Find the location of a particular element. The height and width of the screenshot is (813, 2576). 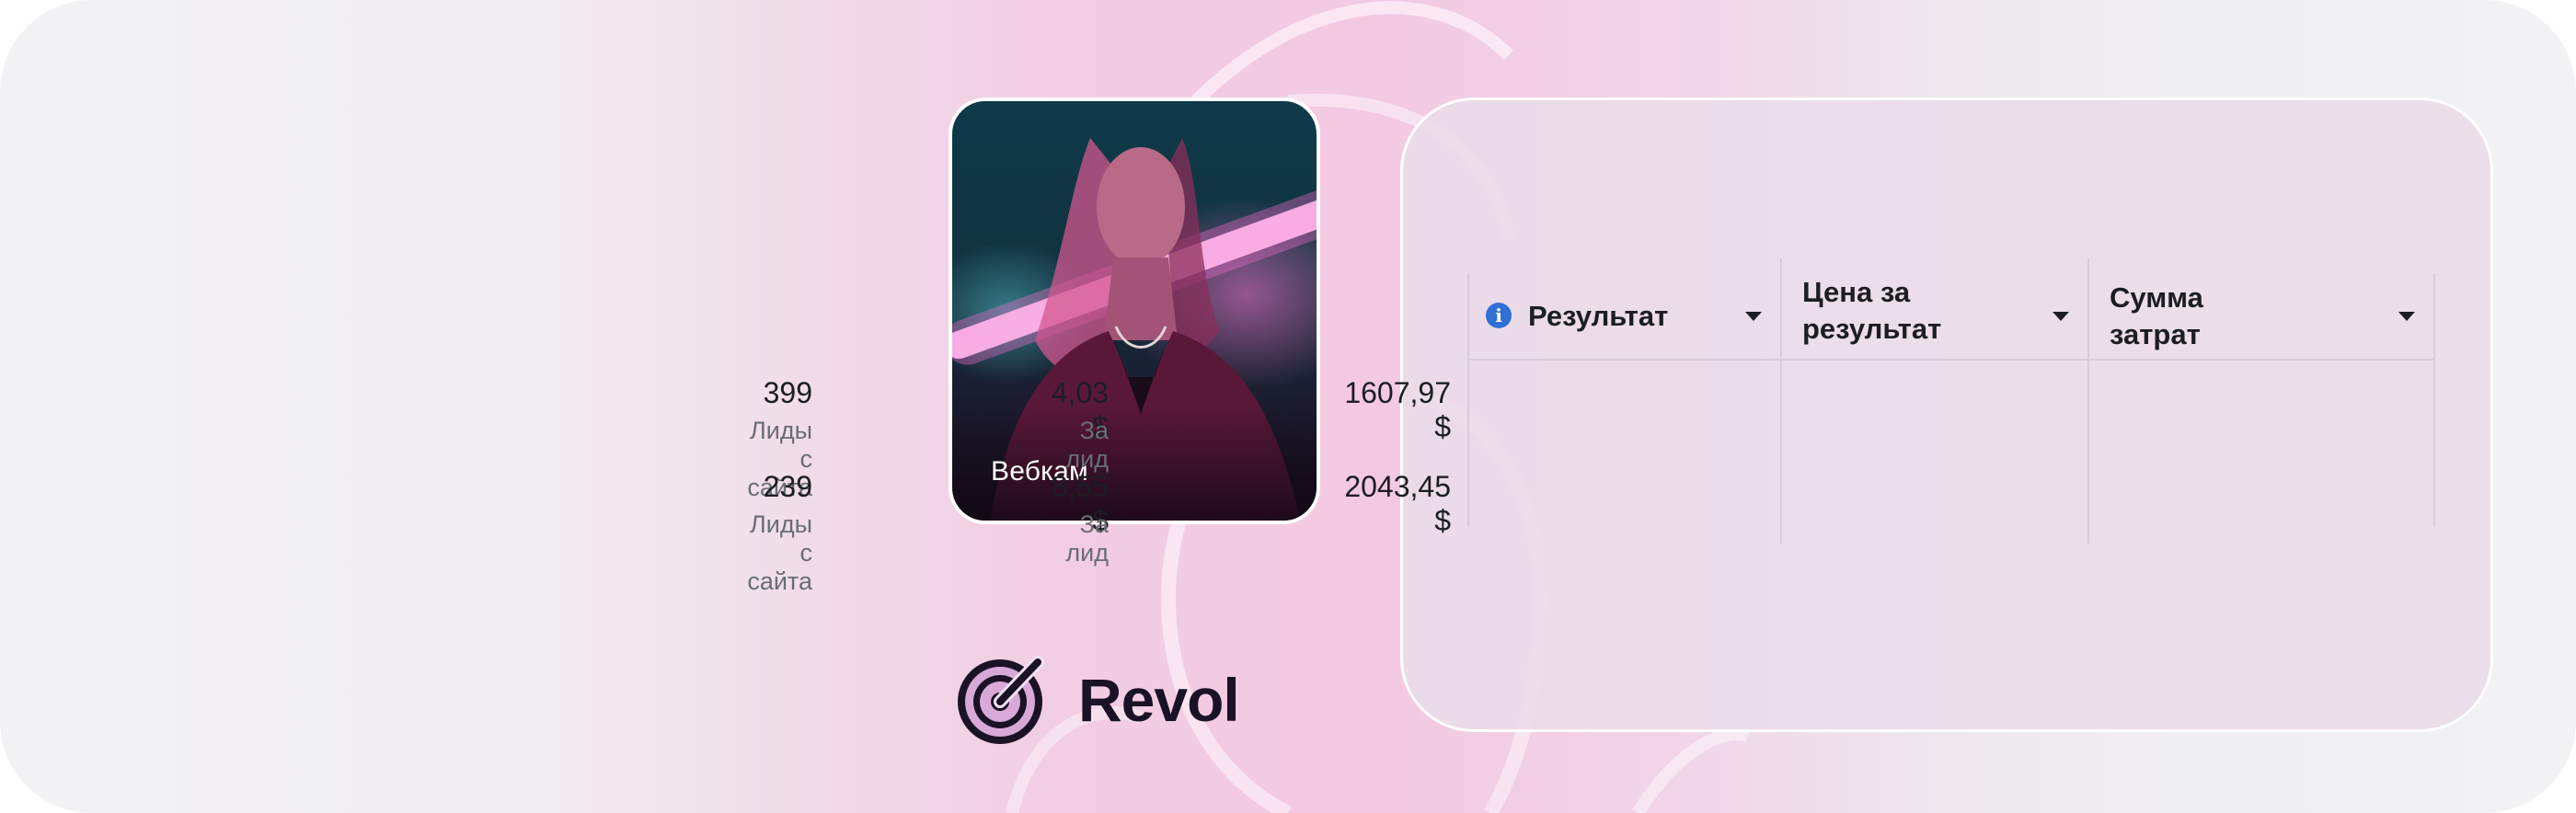

column-header-spend-label: Сумма затрат is located at coordinates (2156, 315).